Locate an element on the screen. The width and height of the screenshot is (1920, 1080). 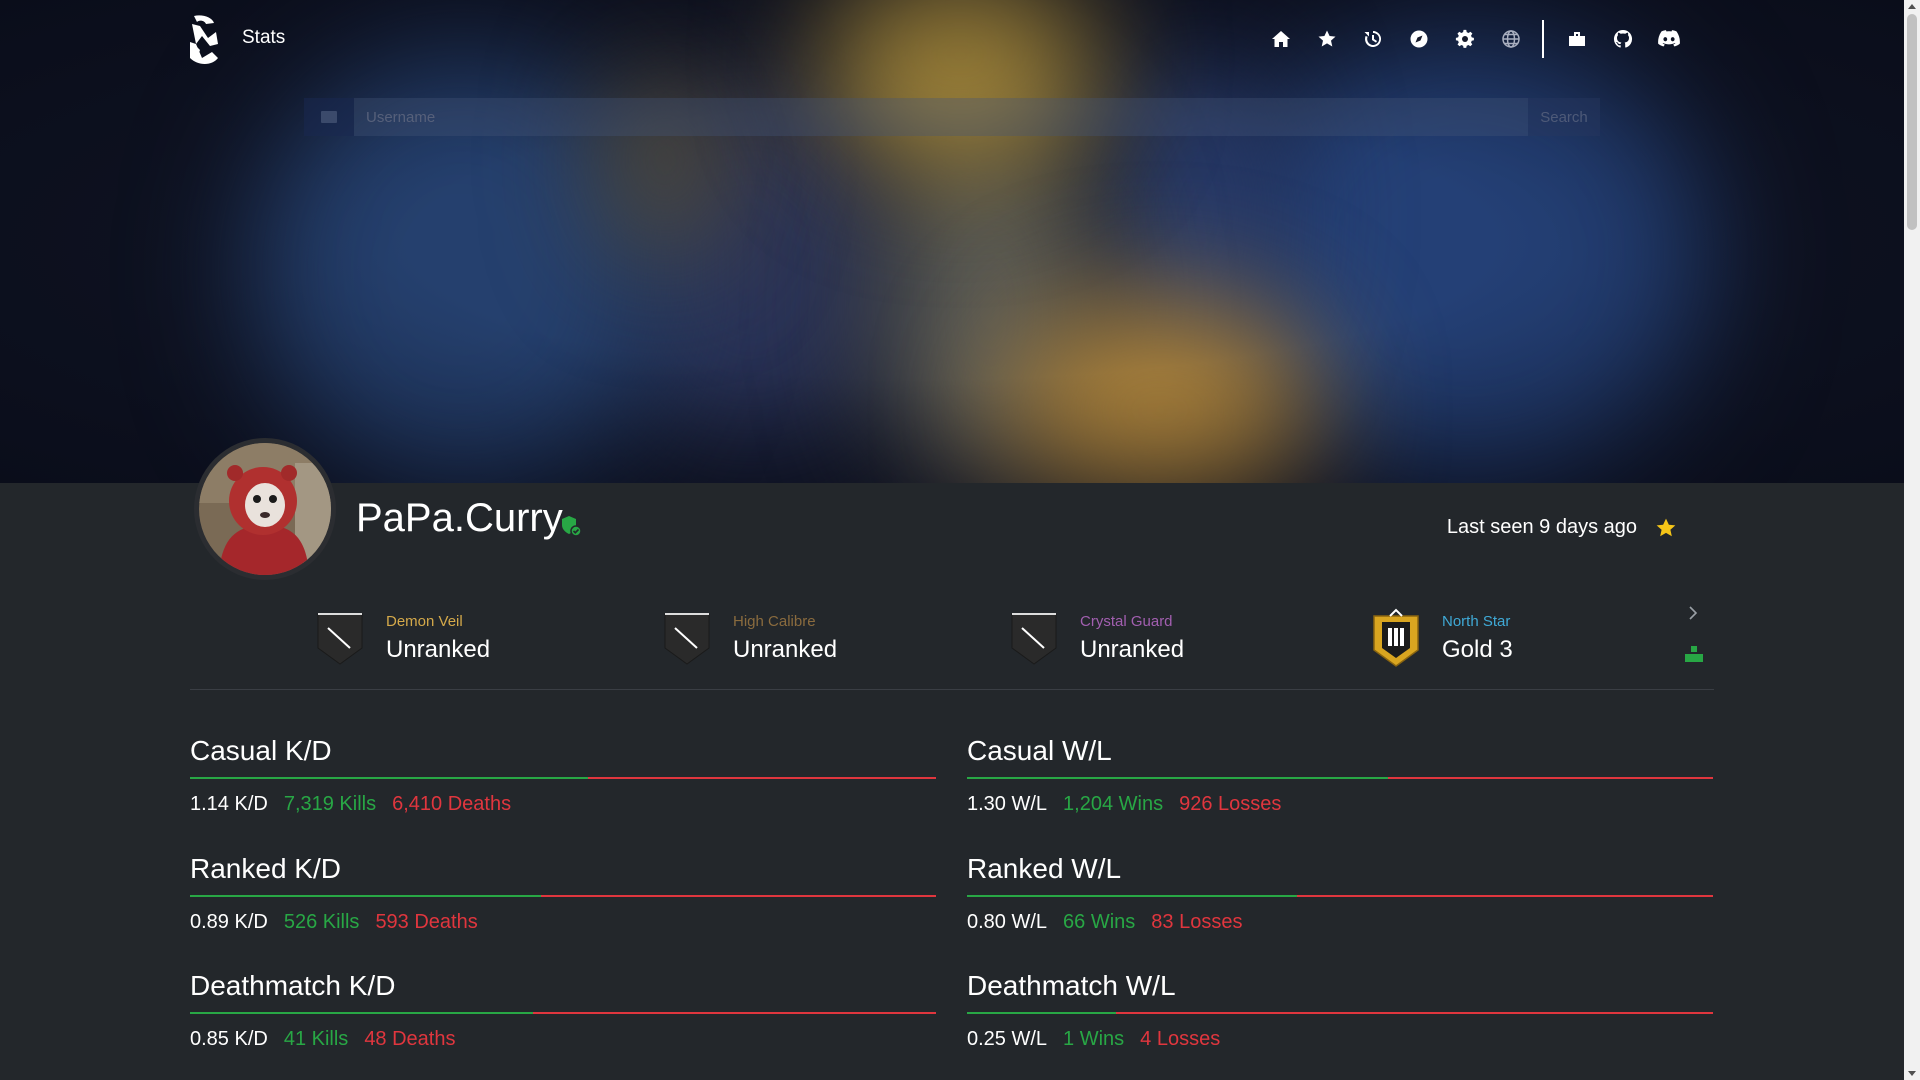
stat-kills: 41 Kills is located at coordinates (316, 1039).